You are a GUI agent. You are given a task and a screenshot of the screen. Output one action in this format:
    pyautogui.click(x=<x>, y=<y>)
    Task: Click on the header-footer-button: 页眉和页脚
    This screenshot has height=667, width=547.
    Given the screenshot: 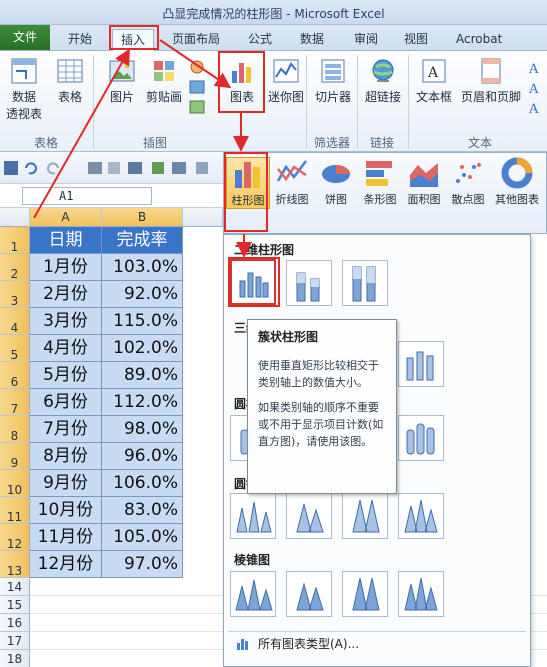 What is the action you would take?
    pyautogui.click(x=491, y=81)
    